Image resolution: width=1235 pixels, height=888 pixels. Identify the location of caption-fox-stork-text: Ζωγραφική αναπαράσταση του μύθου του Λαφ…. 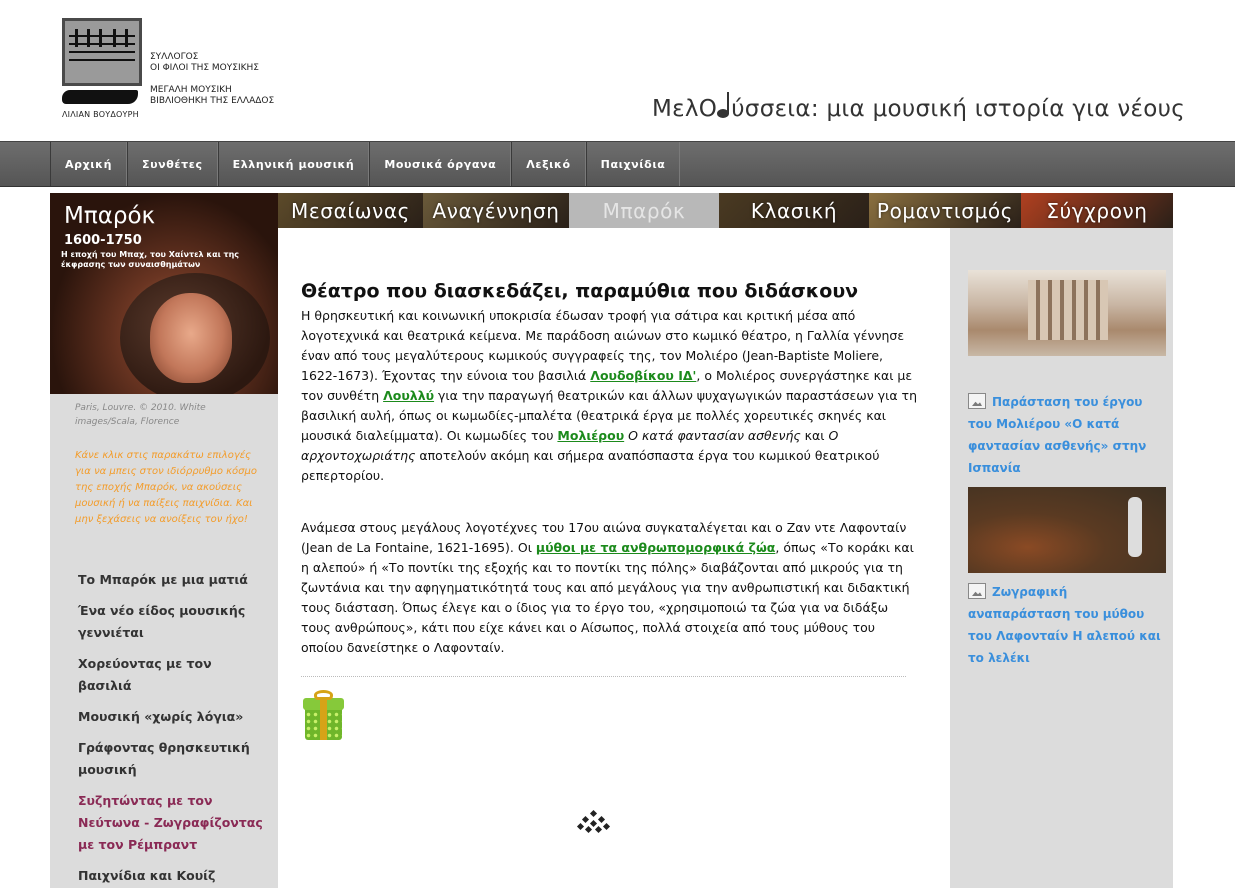
(1064, 625).